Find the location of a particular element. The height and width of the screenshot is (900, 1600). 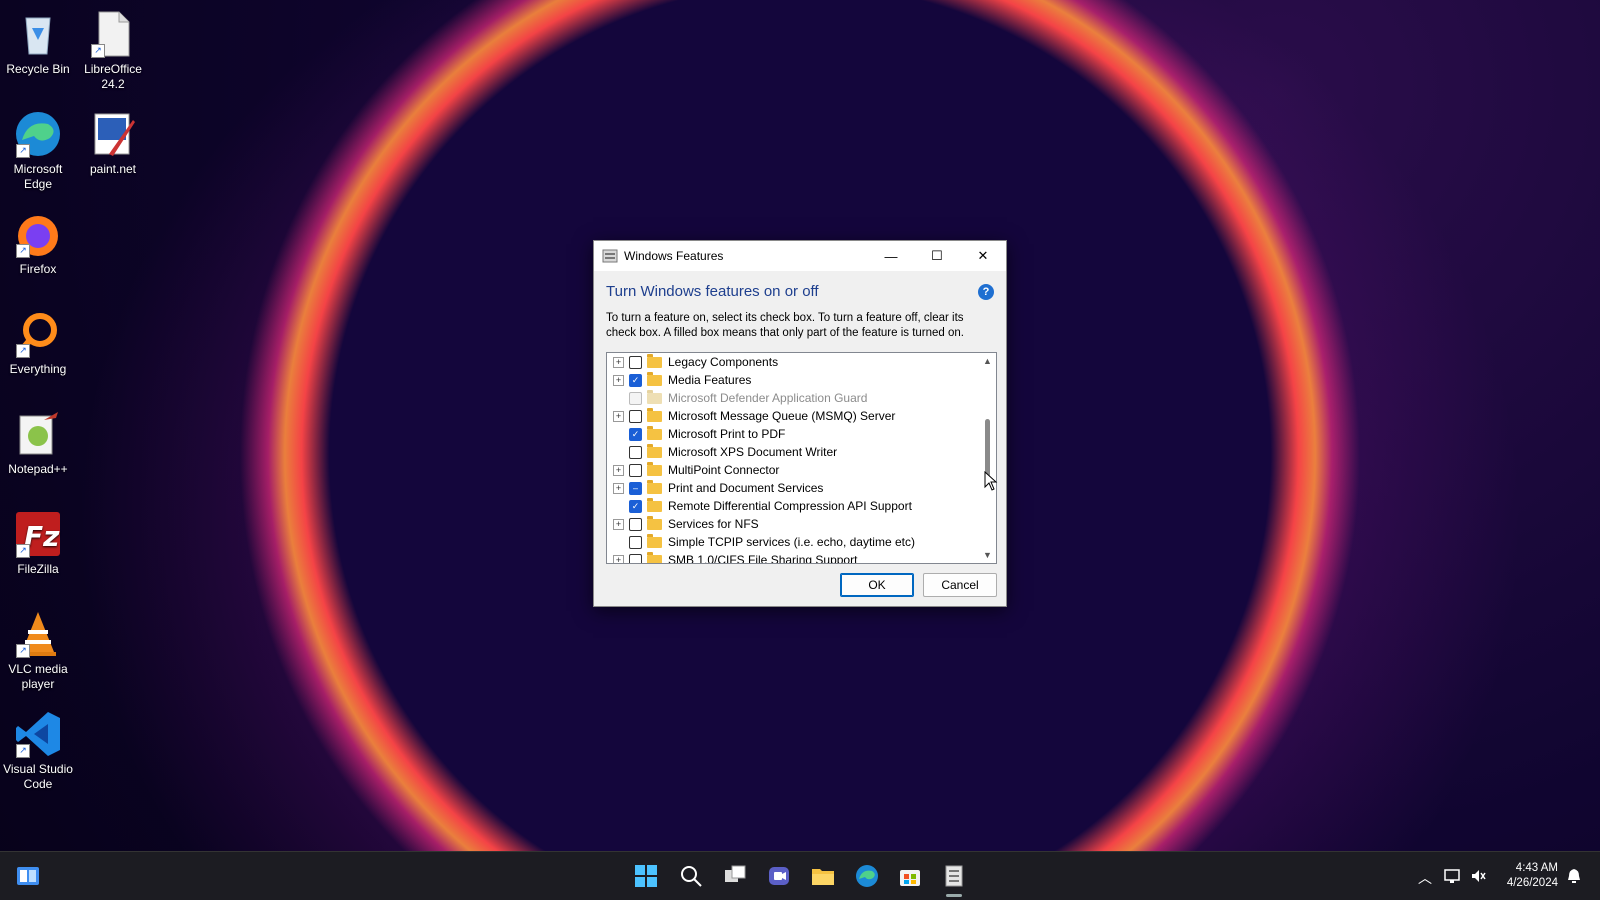

desktop-icon-libreoffice: ↗ LibreOffice 24.2 is located at coordinates (113, 48).